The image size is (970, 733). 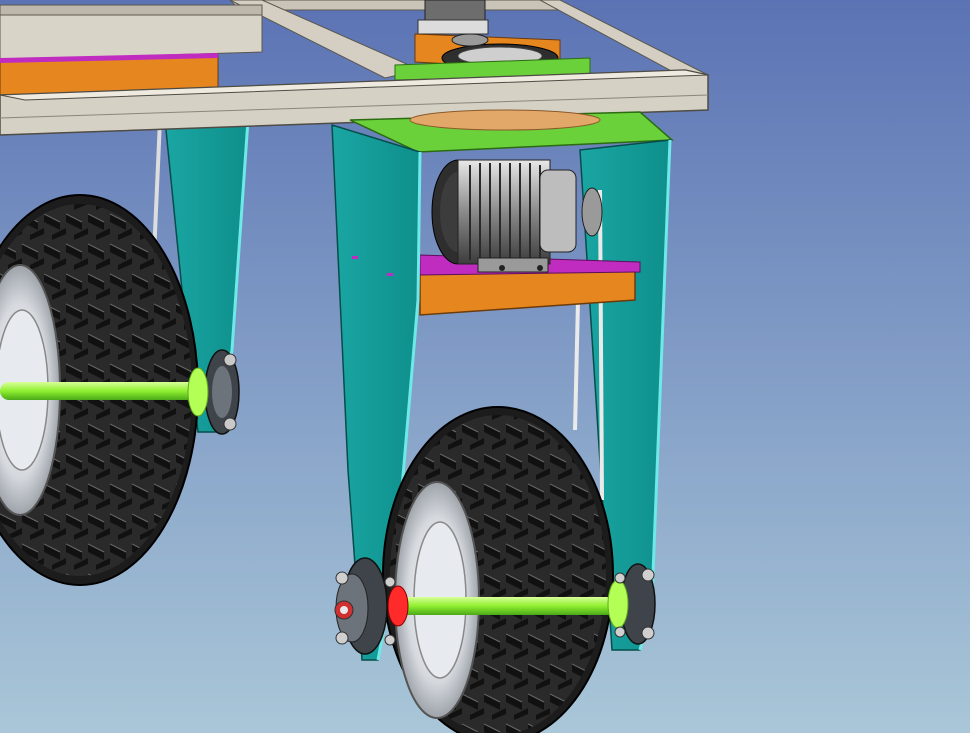 I want to click on hub-collar, so click(x=398, y=606).